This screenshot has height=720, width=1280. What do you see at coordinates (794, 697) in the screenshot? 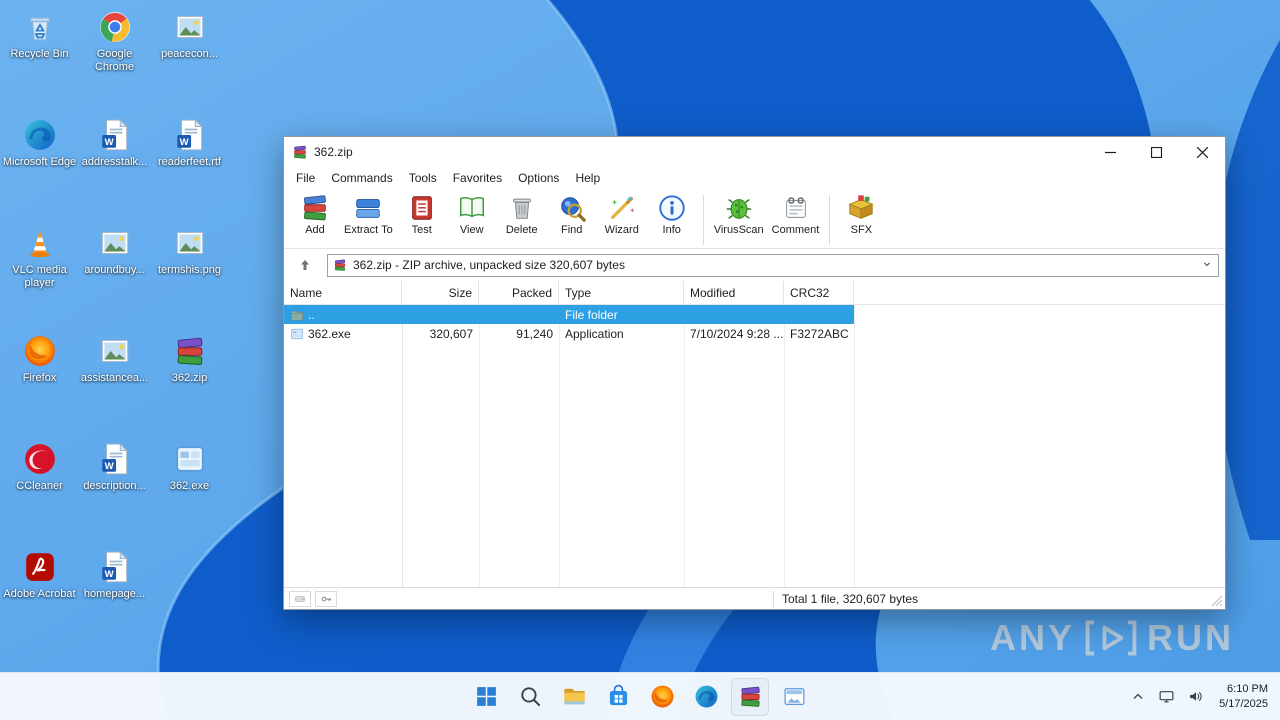
I see `taskbar-open-window-button` at bounding box center [794, 697].